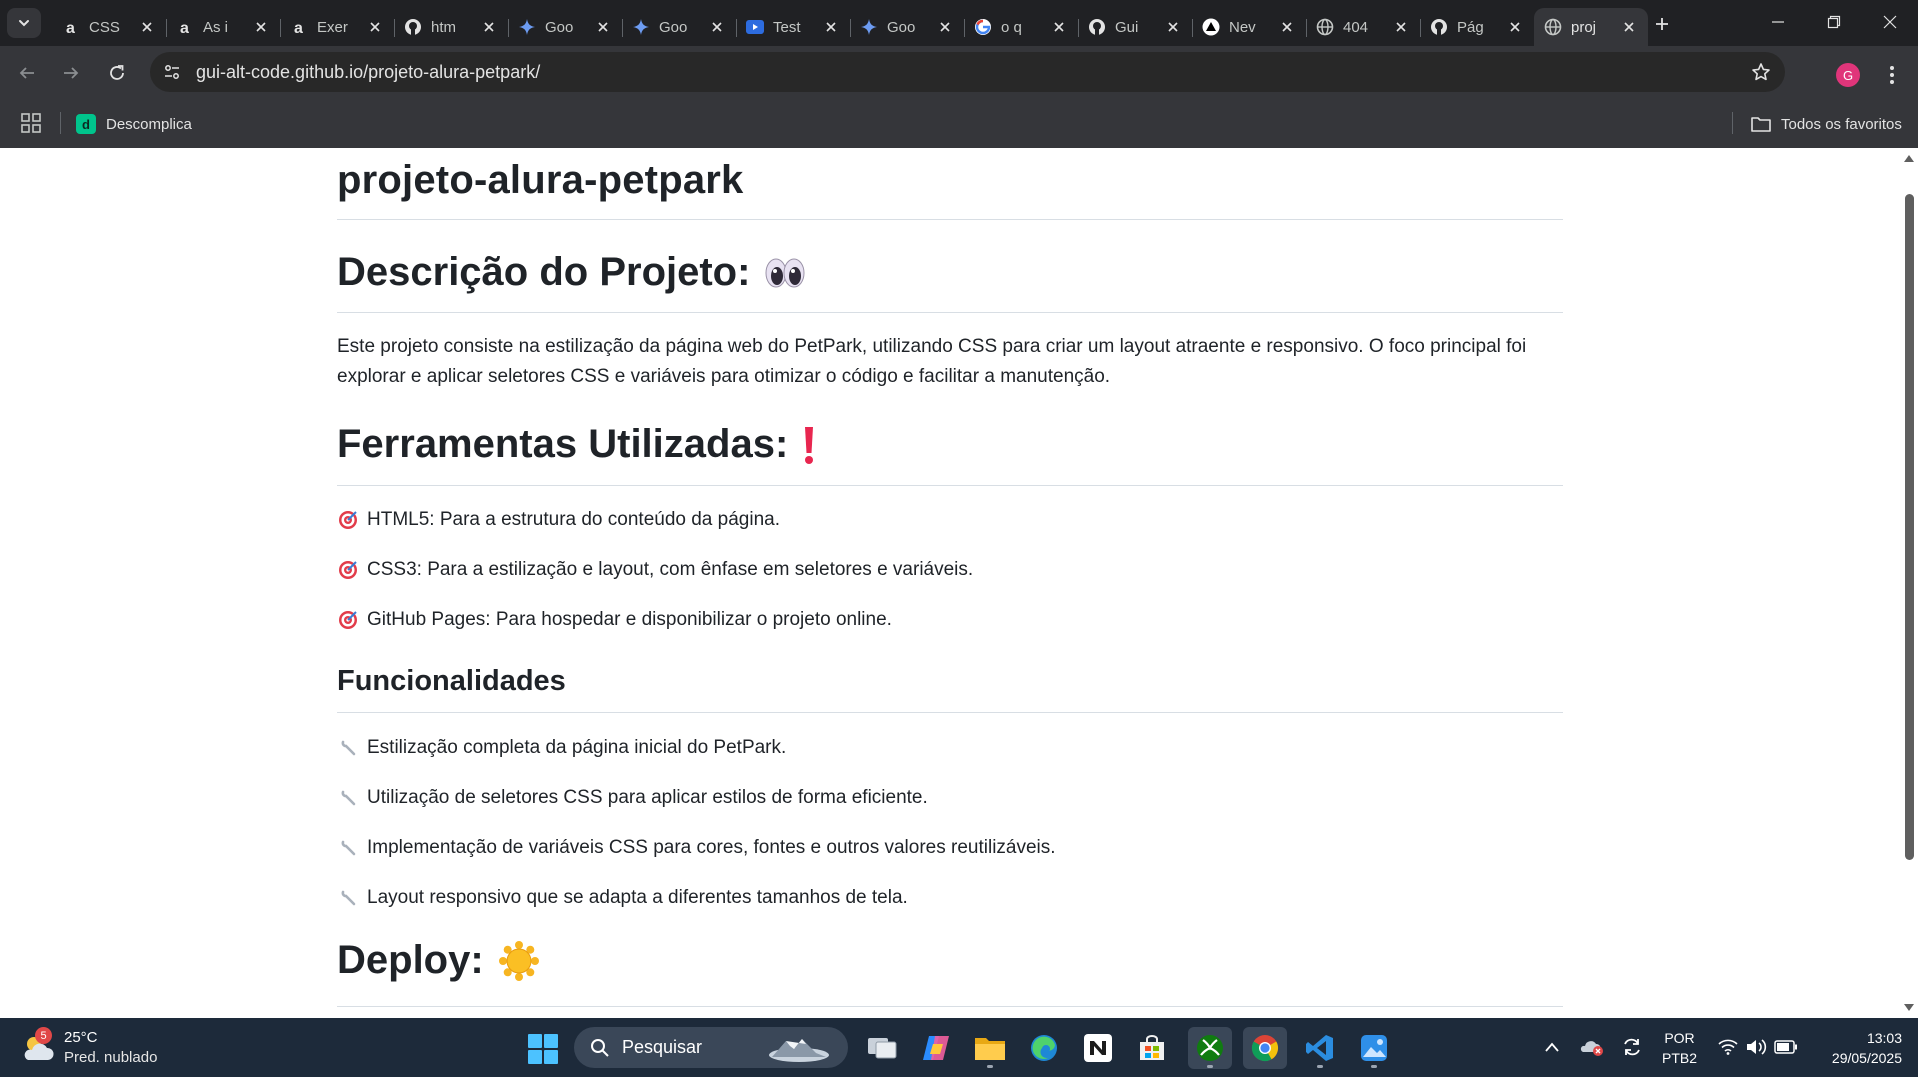  I want to click on close-window-button, so click(1890, 22).